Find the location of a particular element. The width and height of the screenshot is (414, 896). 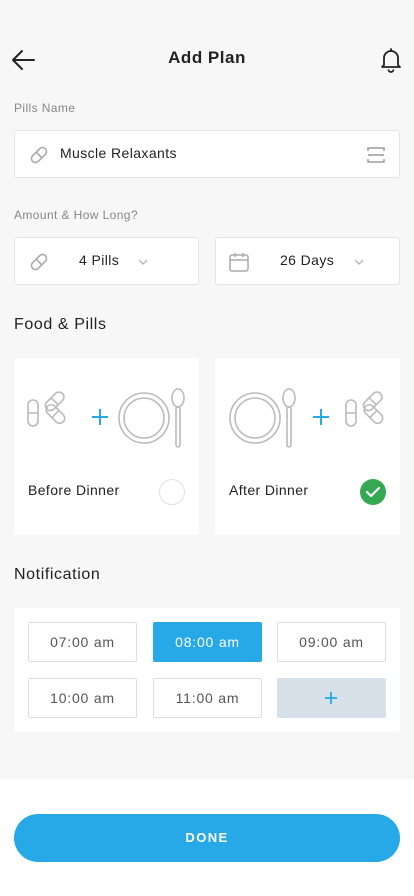

check-icon is located at coordinates (373, 492).